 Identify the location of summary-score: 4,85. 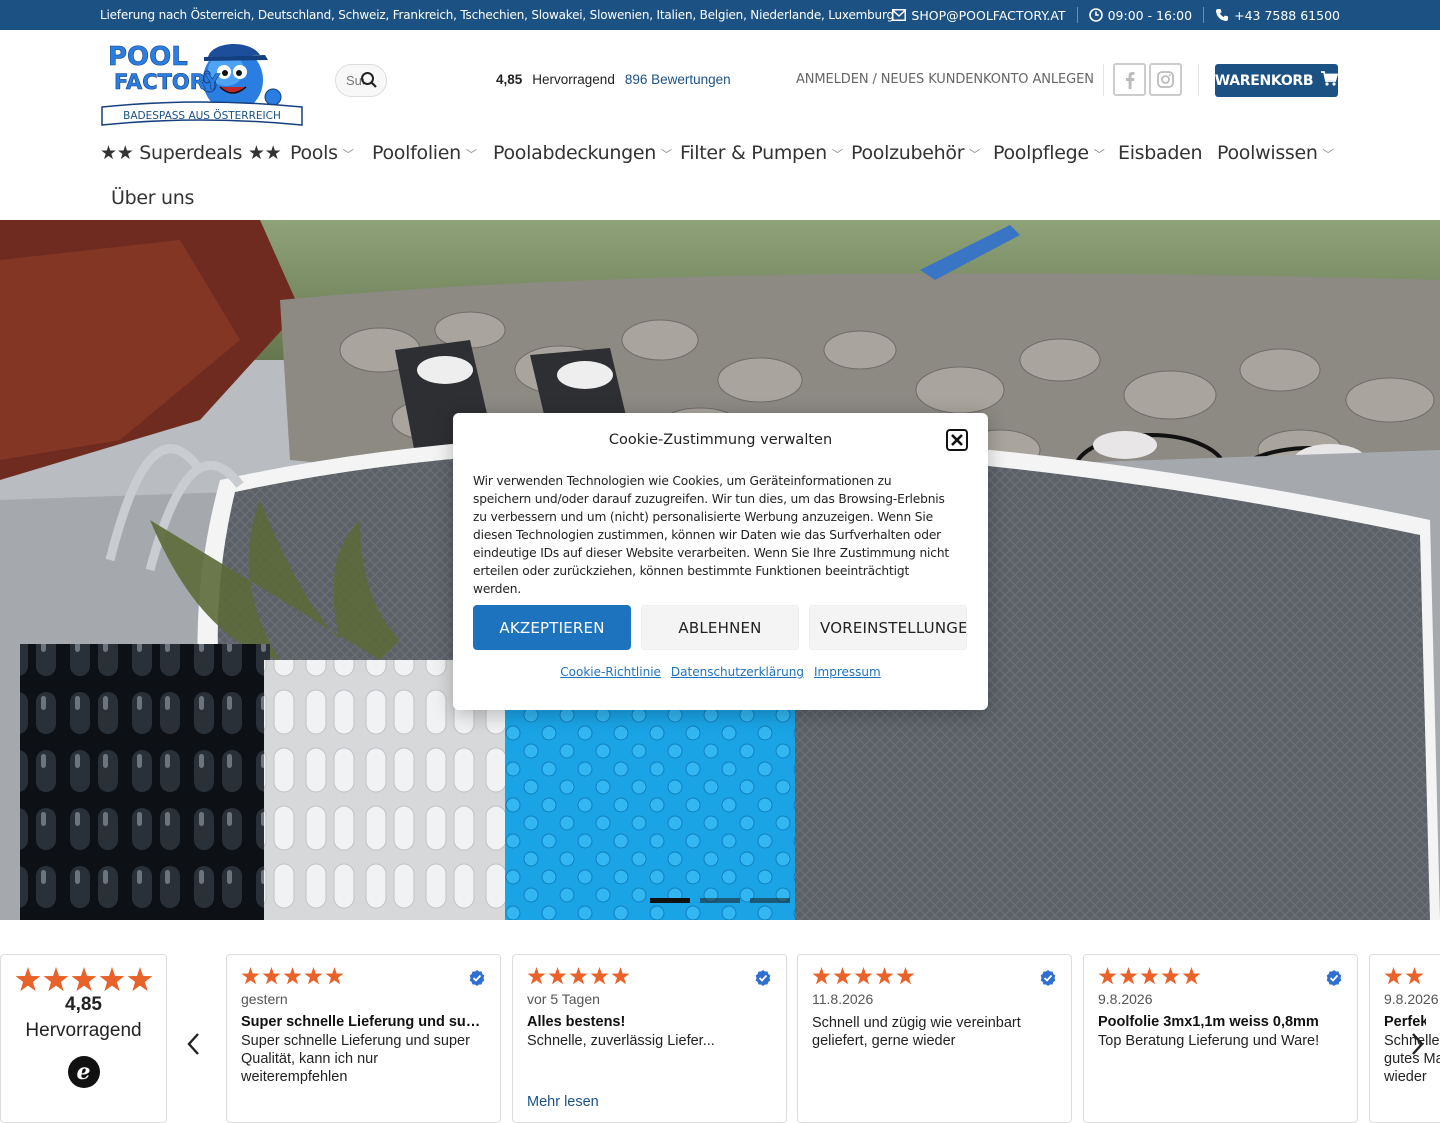
(83, 1004).